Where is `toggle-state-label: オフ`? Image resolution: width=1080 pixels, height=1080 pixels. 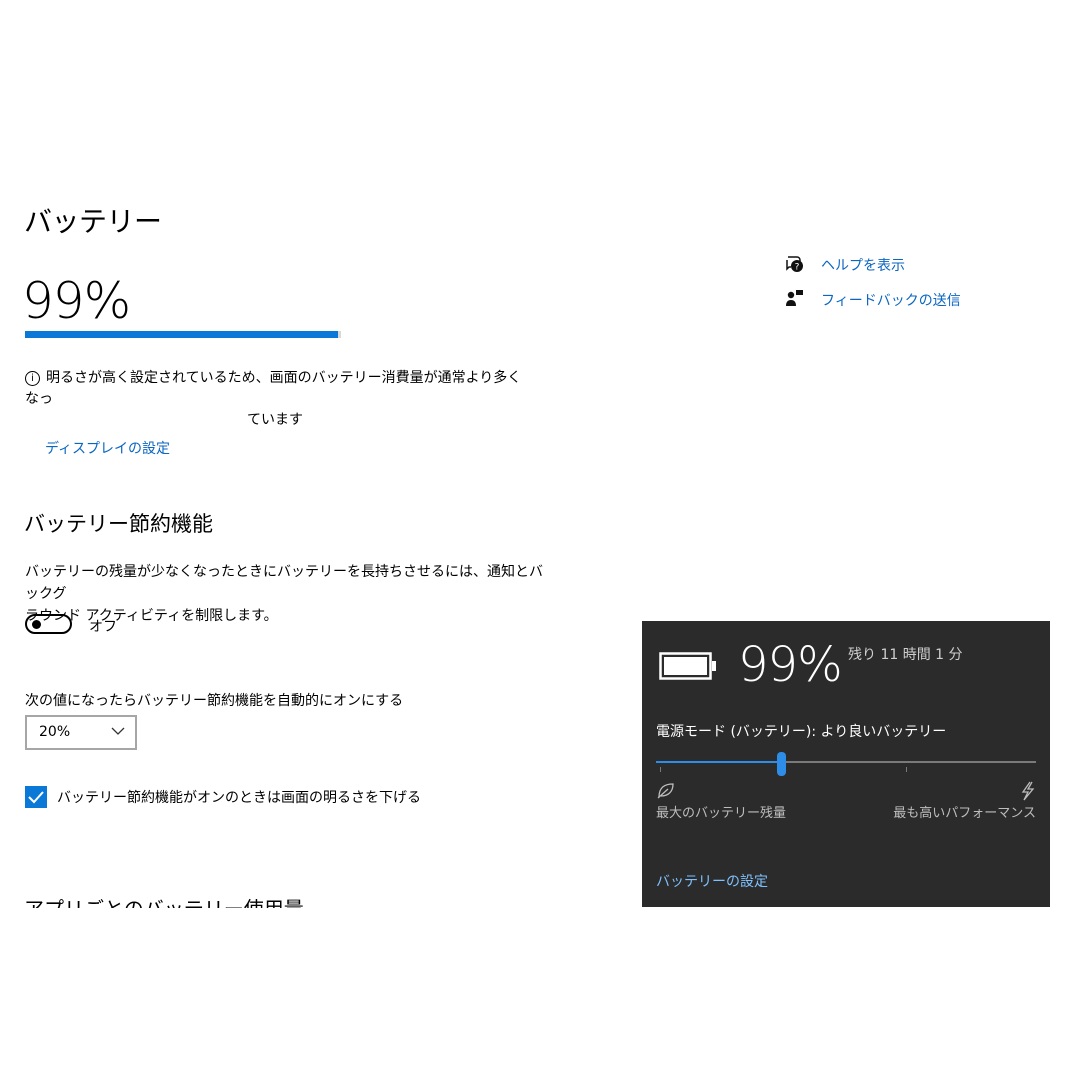 toggle-state-label: オフ is located at coordinates (103, 627).